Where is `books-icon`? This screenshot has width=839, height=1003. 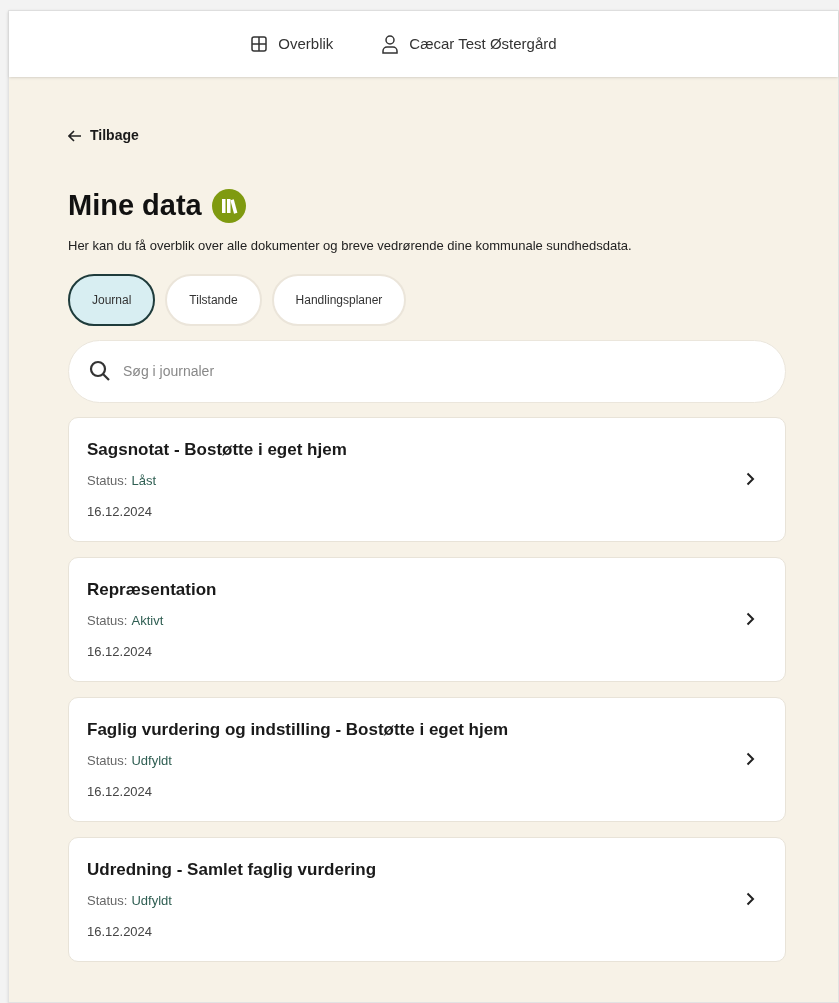
books-icon is located at coordinates (228, 205).